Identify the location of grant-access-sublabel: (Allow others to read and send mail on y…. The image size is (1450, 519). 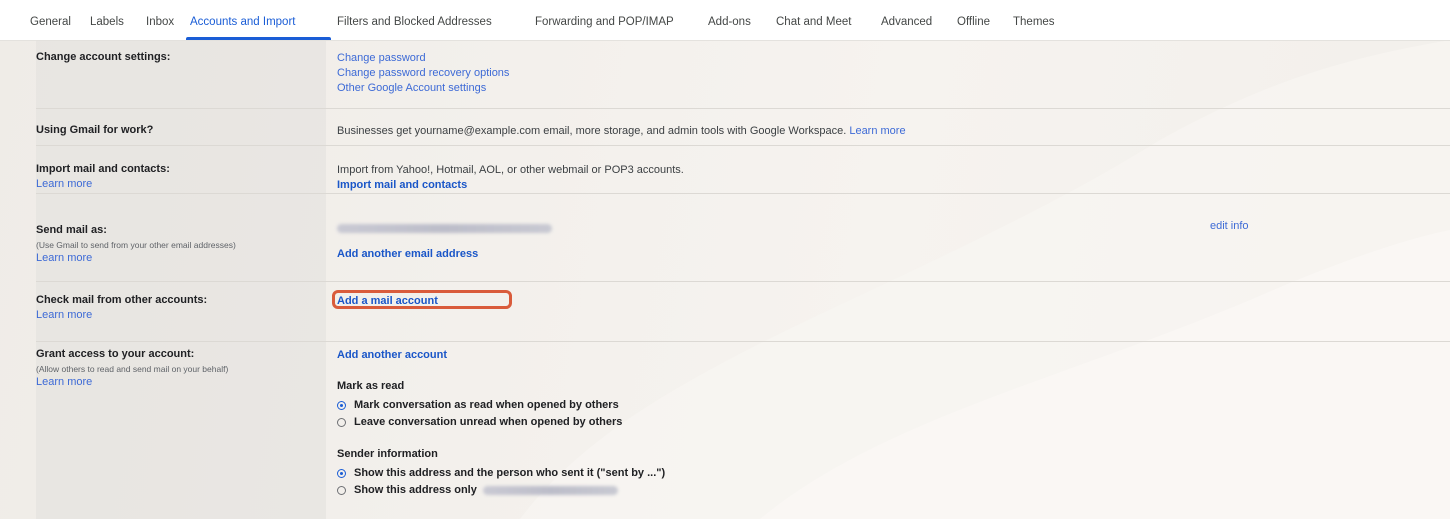
(132, 369).